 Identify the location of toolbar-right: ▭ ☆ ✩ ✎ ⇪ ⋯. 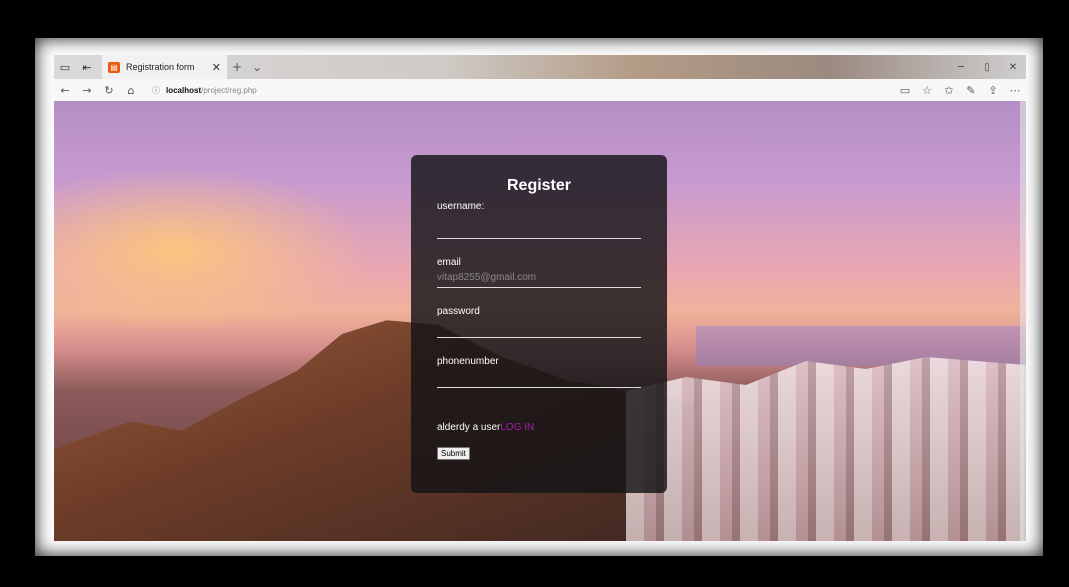
(960, 90).